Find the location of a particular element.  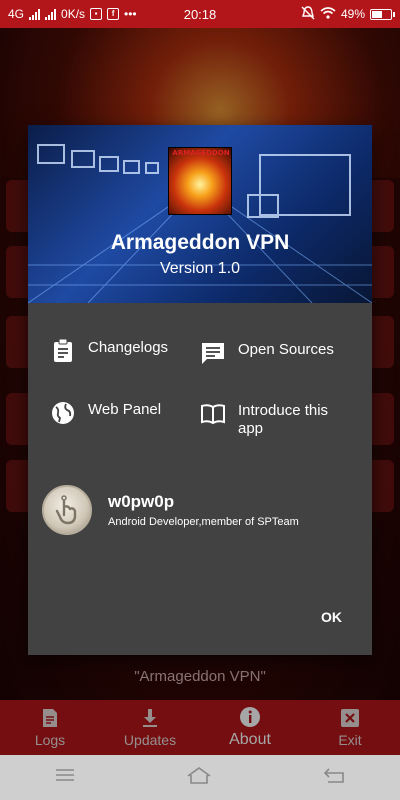

status-right: 49% is located at coordinates (348, 14).